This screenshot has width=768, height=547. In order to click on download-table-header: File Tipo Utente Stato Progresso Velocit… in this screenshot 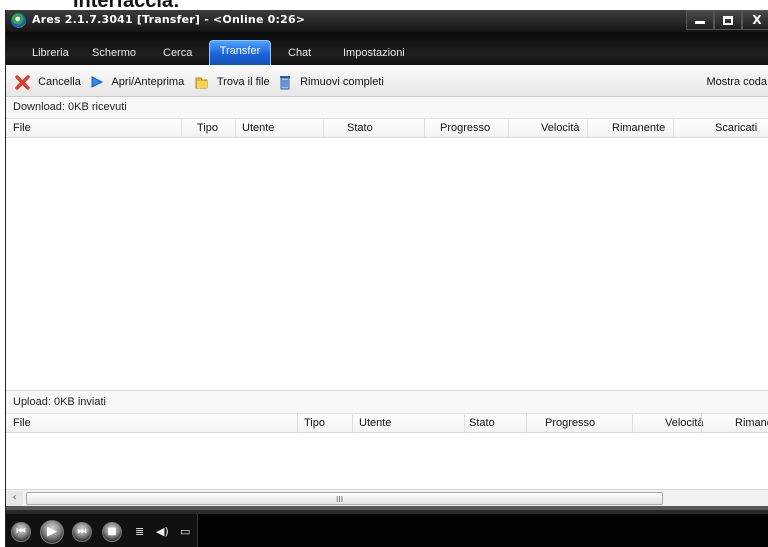, I will do `click(387, 128)`.